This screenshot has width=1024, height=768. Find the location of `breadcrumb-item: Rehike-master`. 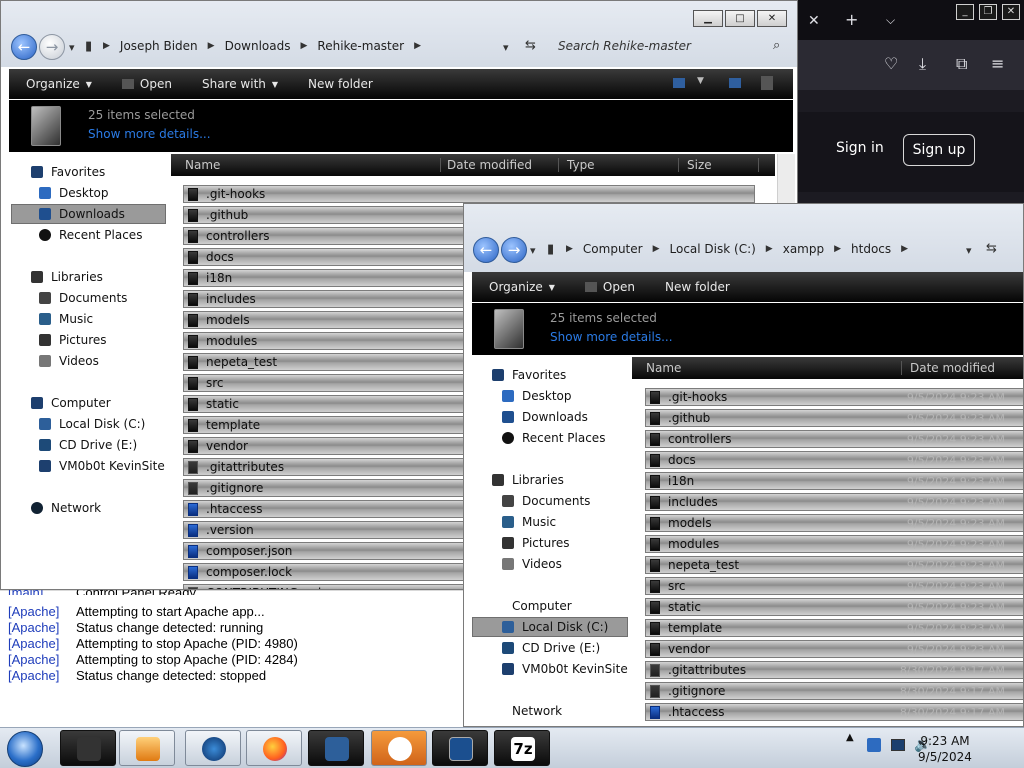

breadcrumb-item: Rehike-master is located at coordinates (360, 46).